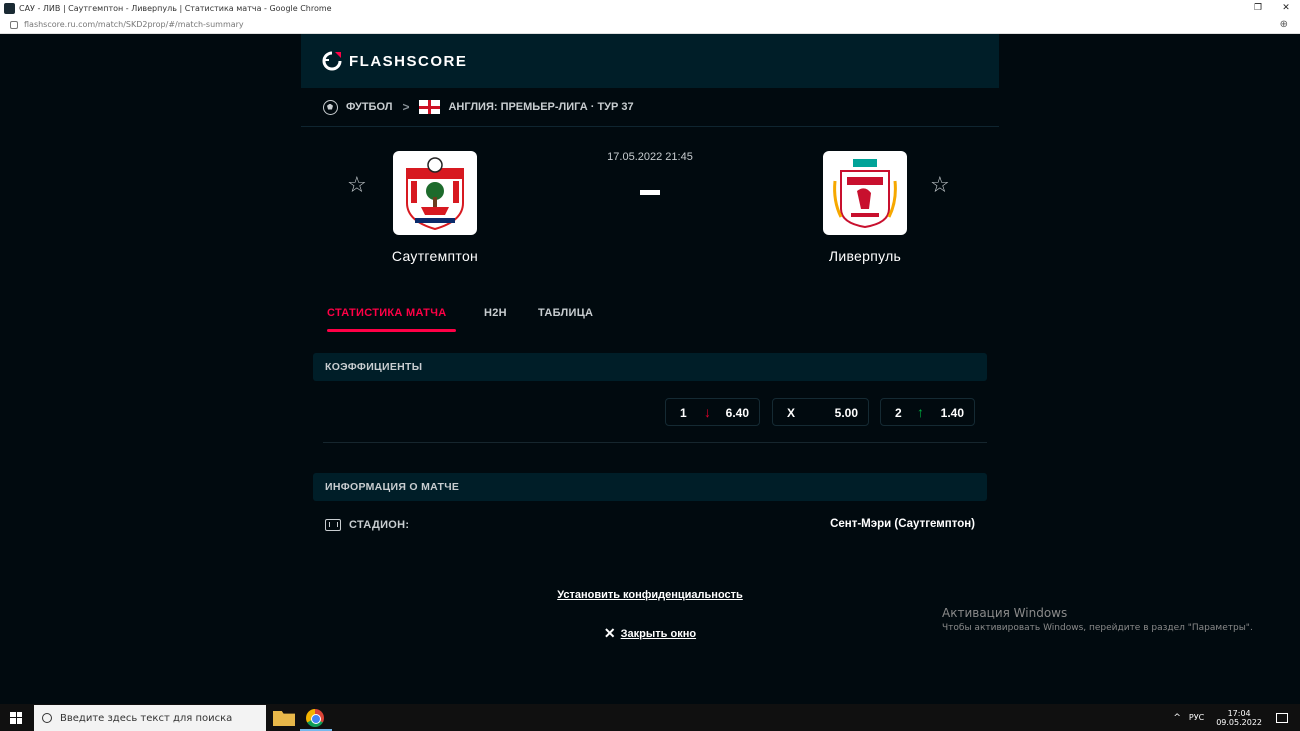 This screenshot has height=731, width=1300. I want to click on liverpool-crest-icon, so click(865, 194).